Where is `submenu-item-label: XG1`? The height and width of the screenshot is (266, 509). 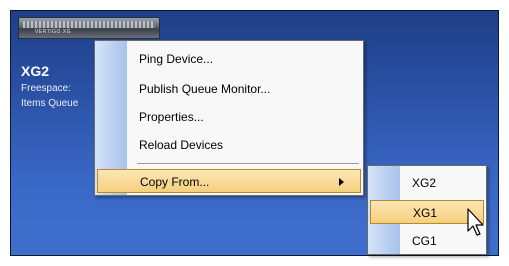 submenu-item-label: XG1 is located at coordinates (425, 213).